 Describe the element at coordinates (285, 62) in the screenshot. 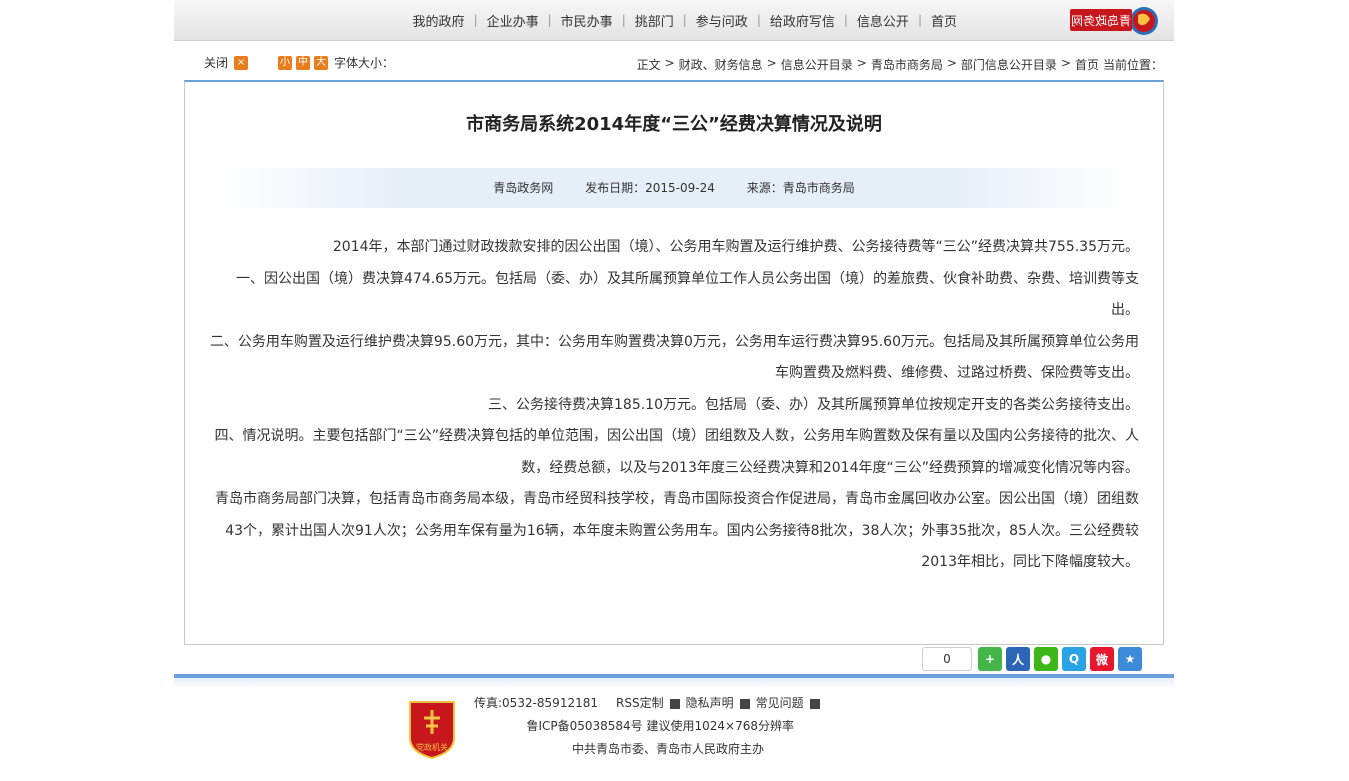

I see `font-small-button: 小` at that location.